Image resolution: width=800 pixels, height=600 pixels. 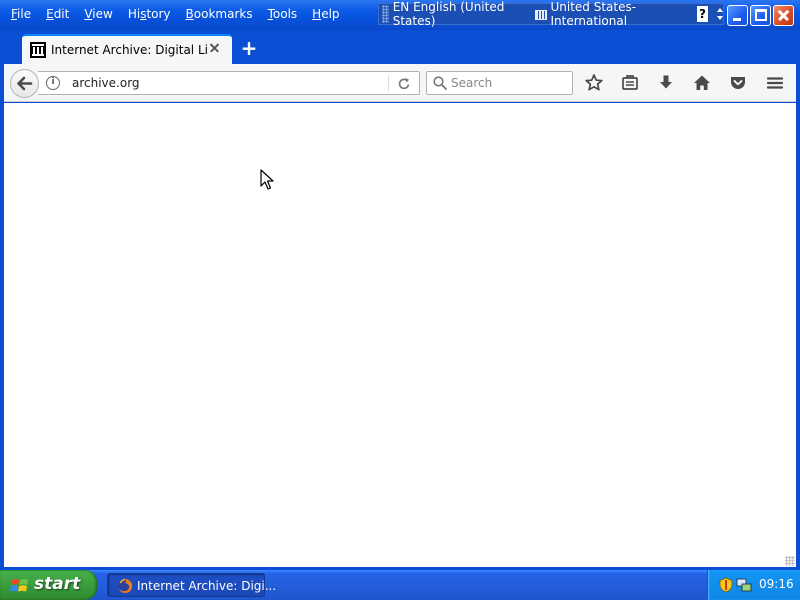 I want to click on url-bar-divider, so click(x=388, y=83).